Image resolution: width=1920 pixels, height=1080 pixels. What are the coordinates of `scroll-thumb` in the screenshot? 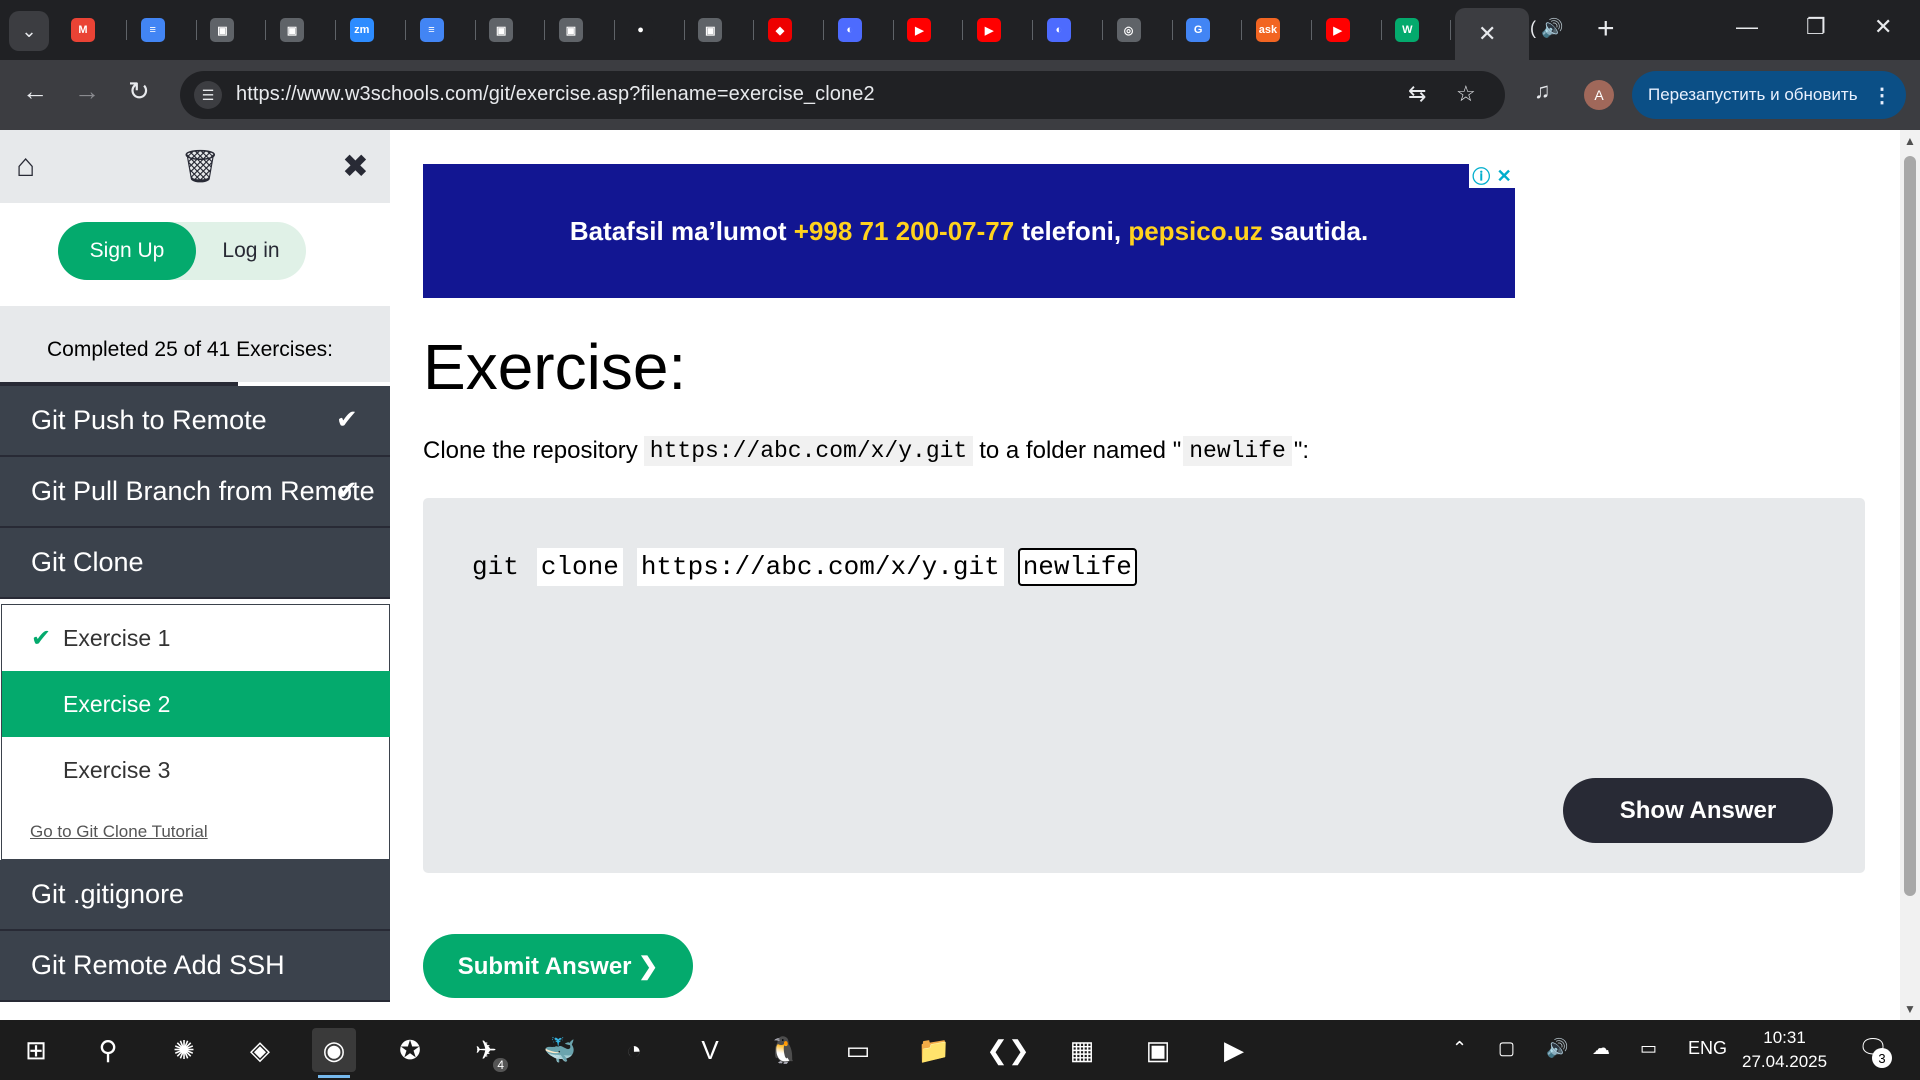 It's located at (1910, 526).